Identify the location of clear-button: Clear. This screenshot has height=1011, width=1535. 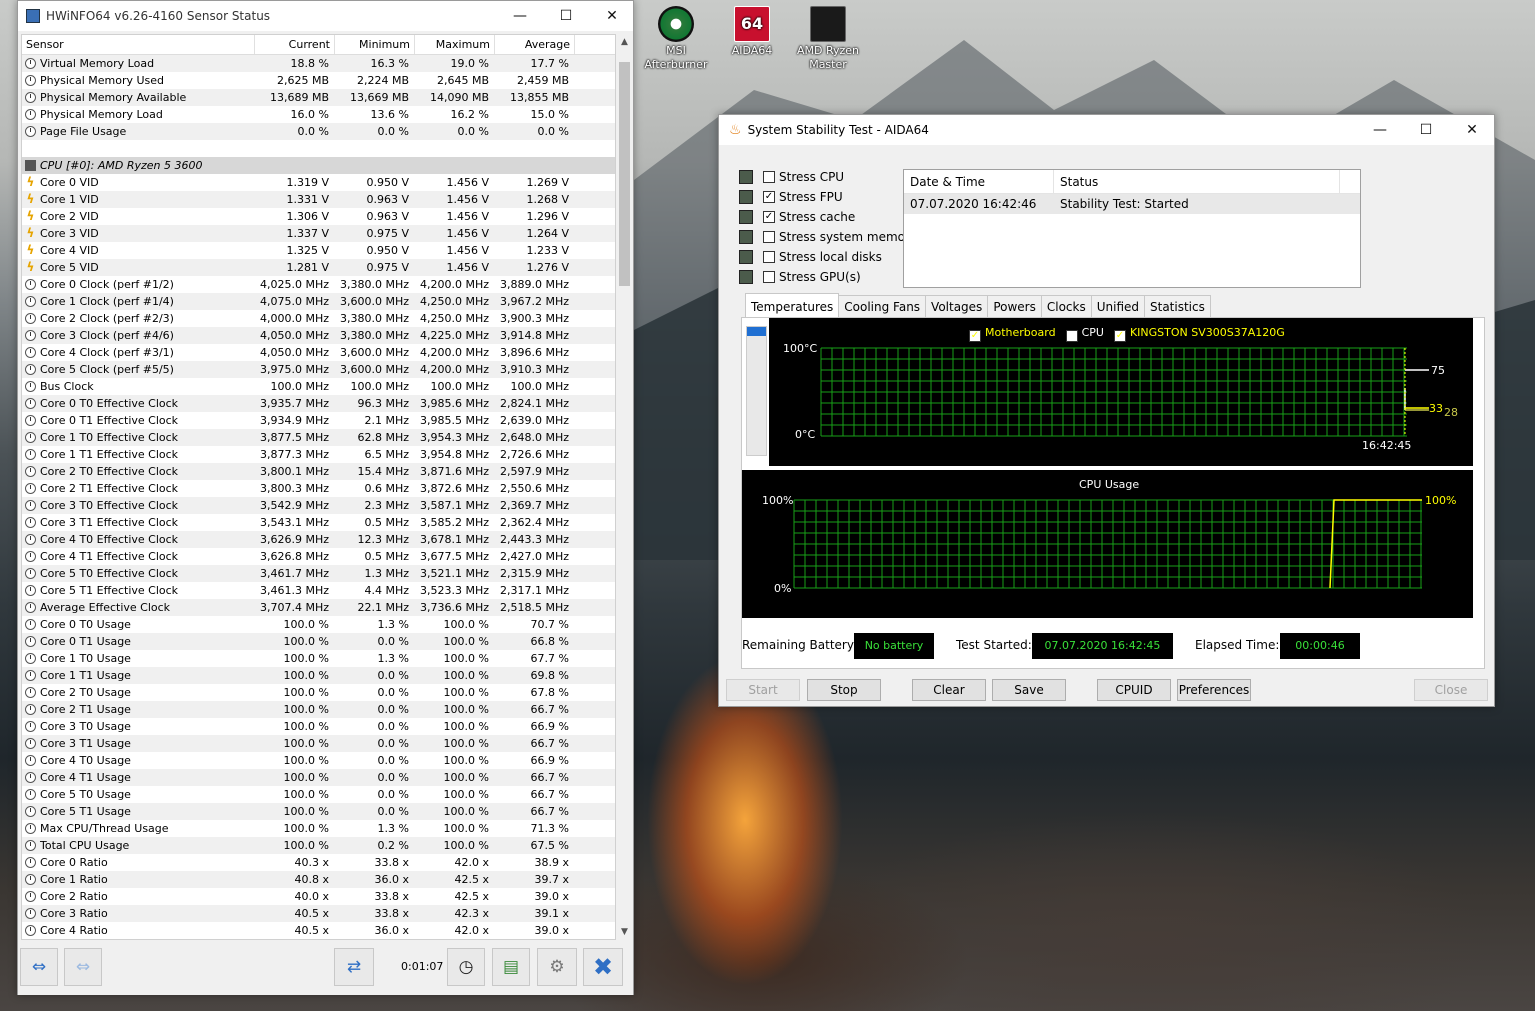
(949, 690).